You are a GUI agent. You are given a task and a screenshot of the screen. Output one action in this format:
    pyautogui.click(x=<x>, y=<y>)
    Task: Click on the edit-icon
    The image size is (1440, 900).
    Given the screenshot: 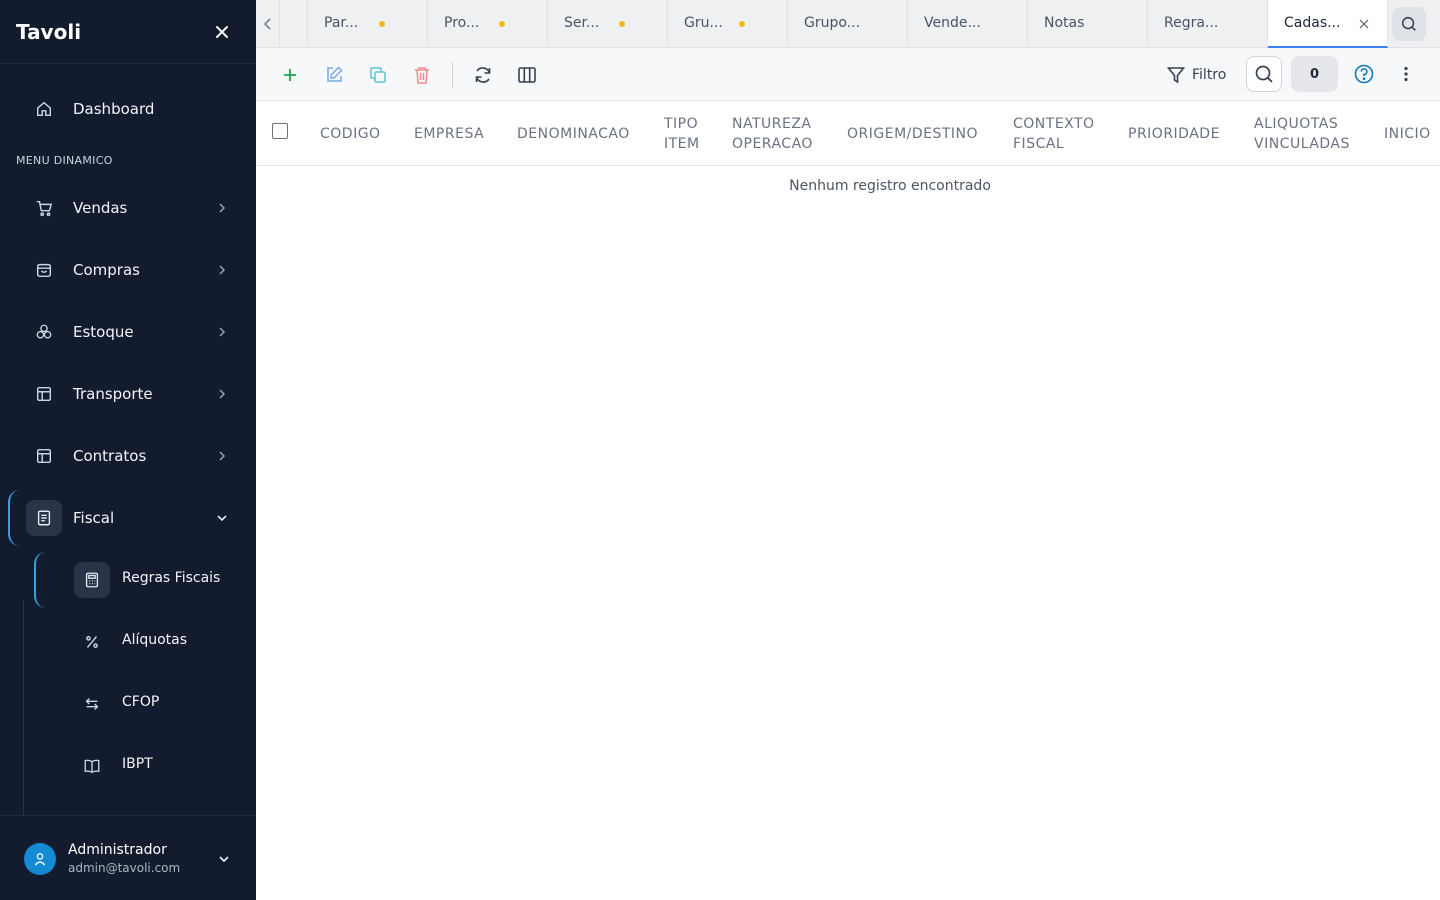 What is the action you would take?
    pyautogui.click(x=335, y=74)
    